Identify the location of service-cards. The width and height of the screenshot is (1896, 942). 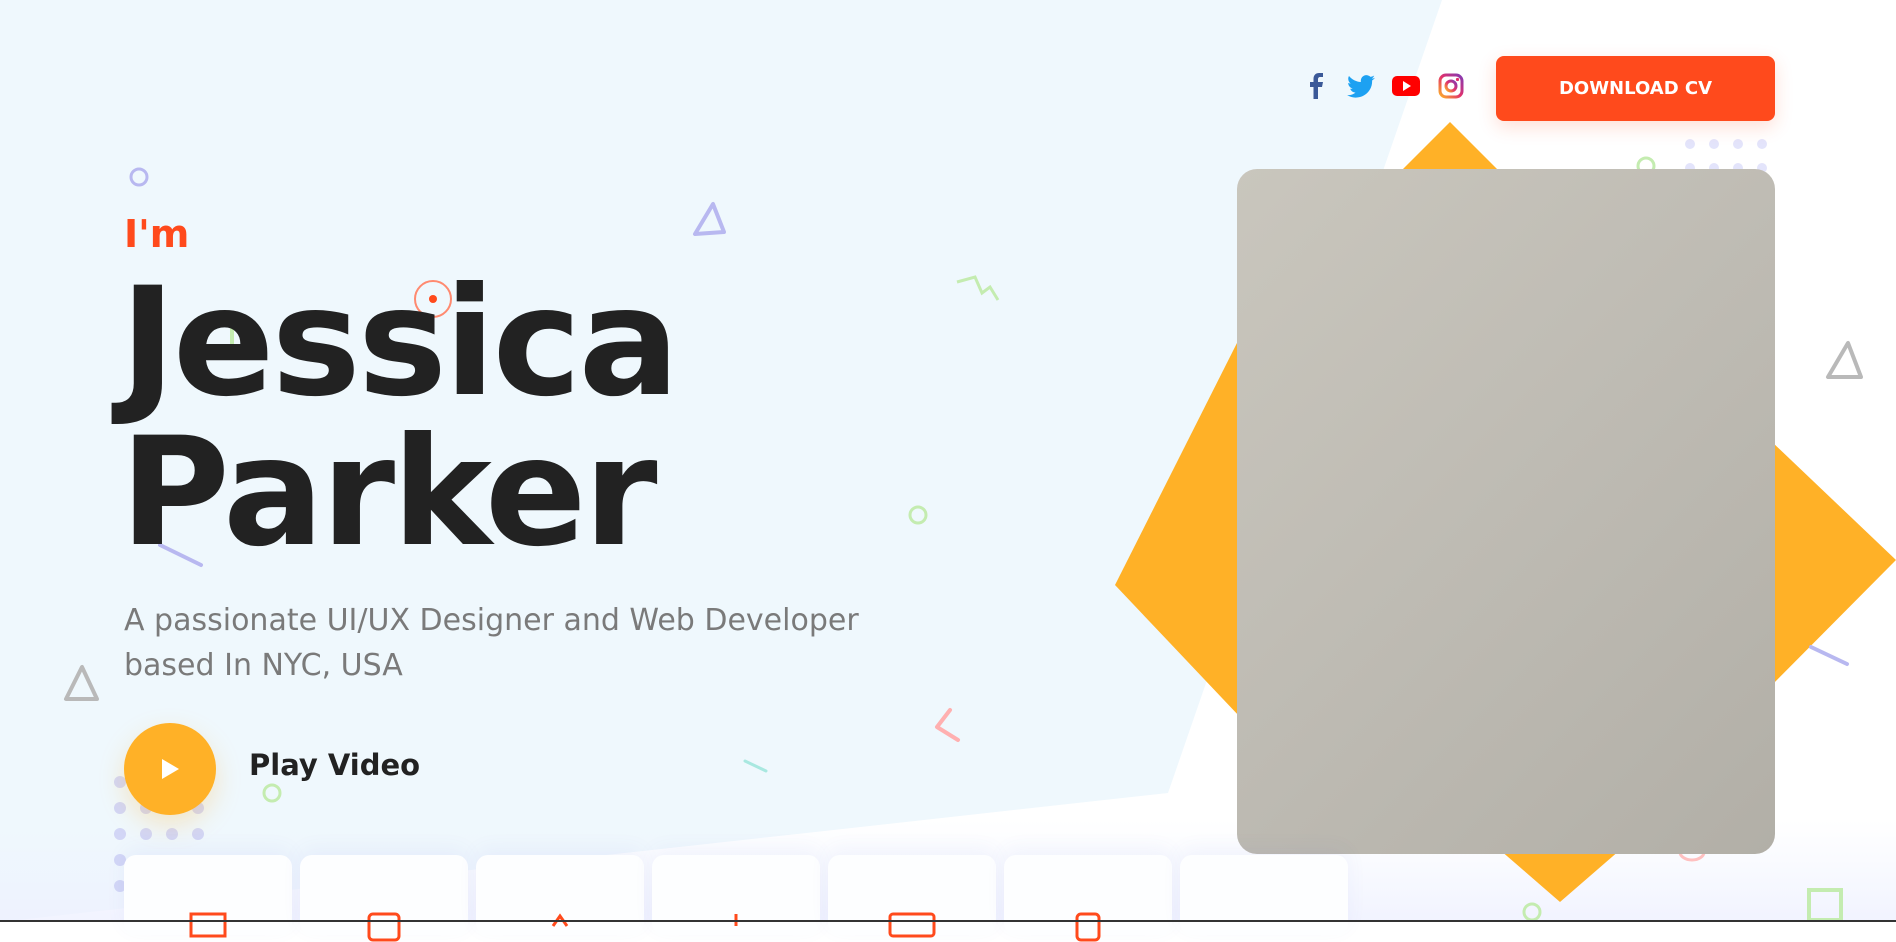
(736, 898).